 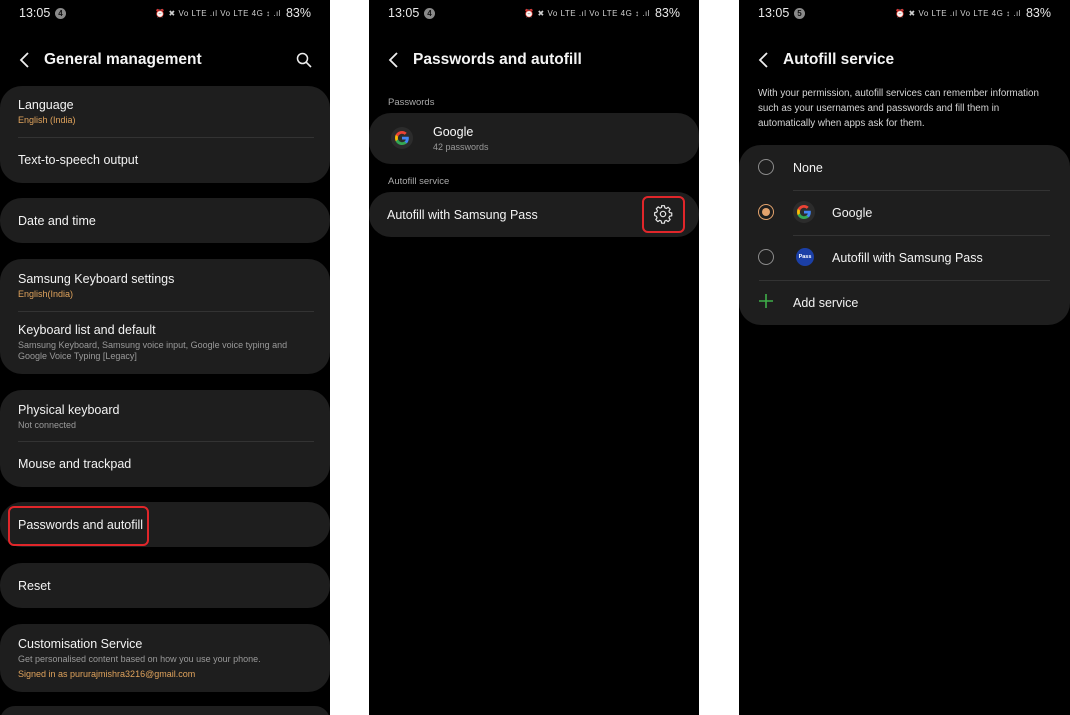 I want to click on reset-item: Reset, so click(x=166, y=586).